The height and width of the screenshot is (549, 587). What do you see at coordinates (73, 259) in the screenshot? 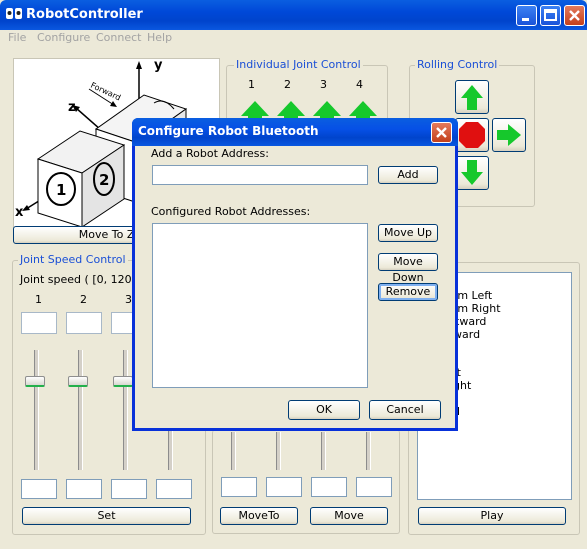
I see `joint-speed-title: Joint Speed Control` at bounding box center [73, 259].